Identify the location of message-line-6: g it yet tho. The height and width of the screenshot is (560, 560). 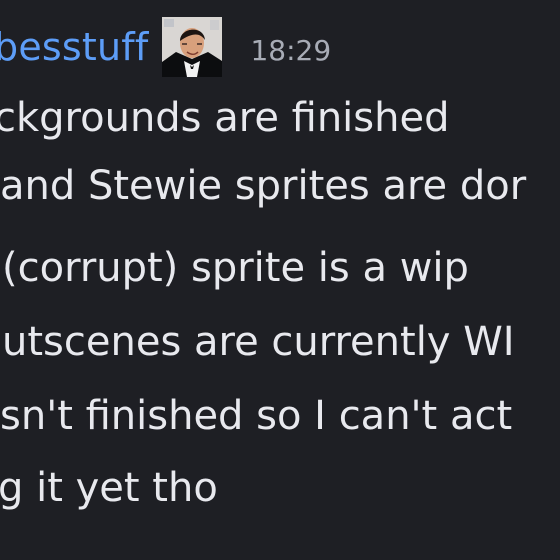
(109, 488).